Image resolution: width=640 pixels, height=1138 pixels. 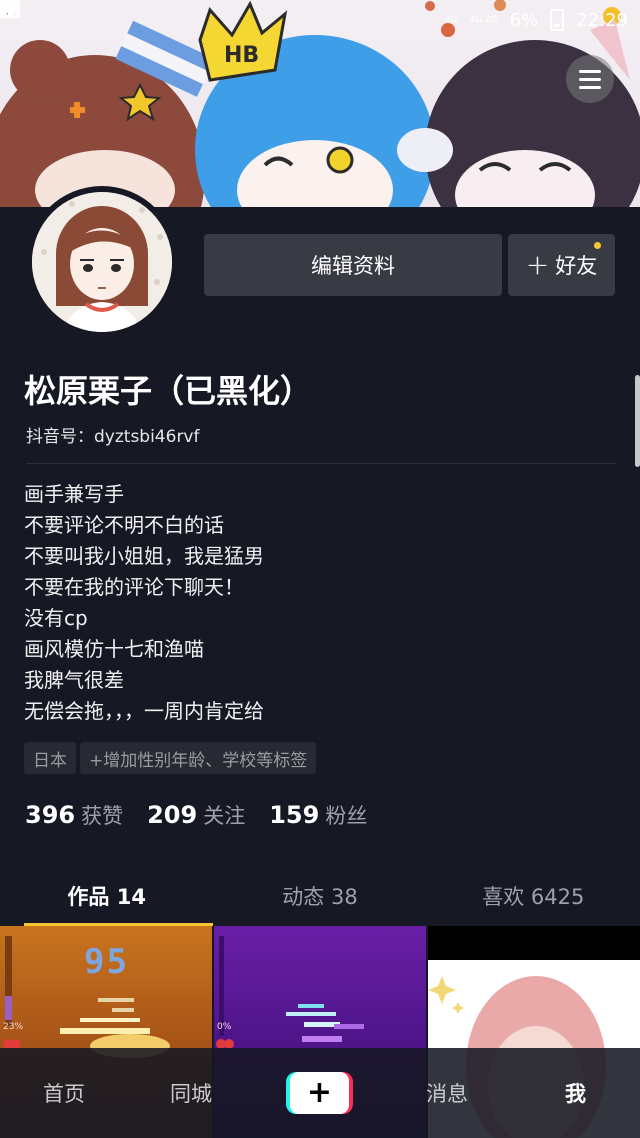 I want to click on video-score: 95, so click(x=106, y=962).